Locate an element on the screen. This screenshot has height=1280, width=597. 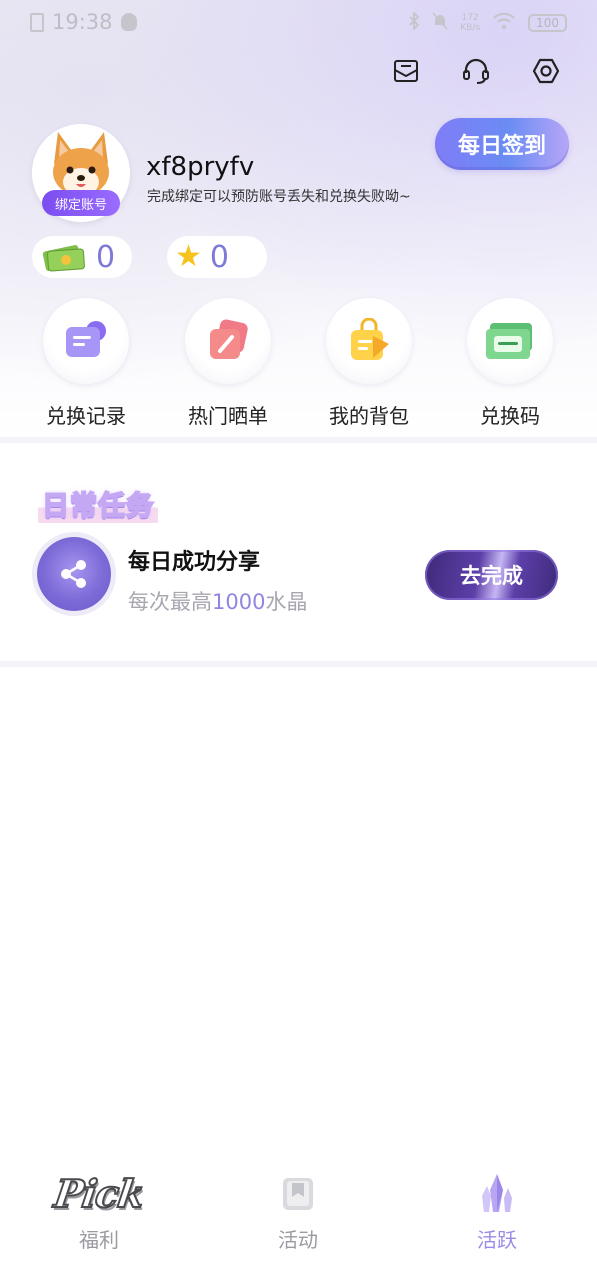
share-task-icon is located at coordinates (74, 574).